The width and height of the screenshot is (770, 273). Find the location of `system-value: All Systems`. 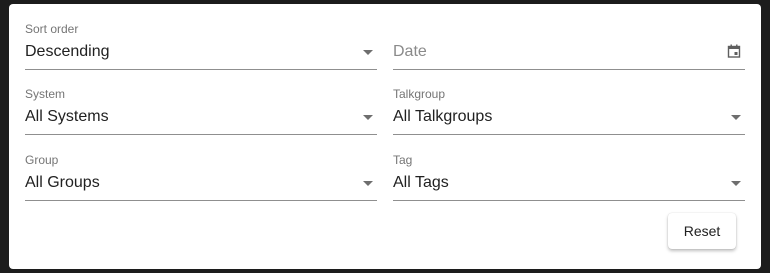

system-value: All Systems is located at coordinates (67, 116).